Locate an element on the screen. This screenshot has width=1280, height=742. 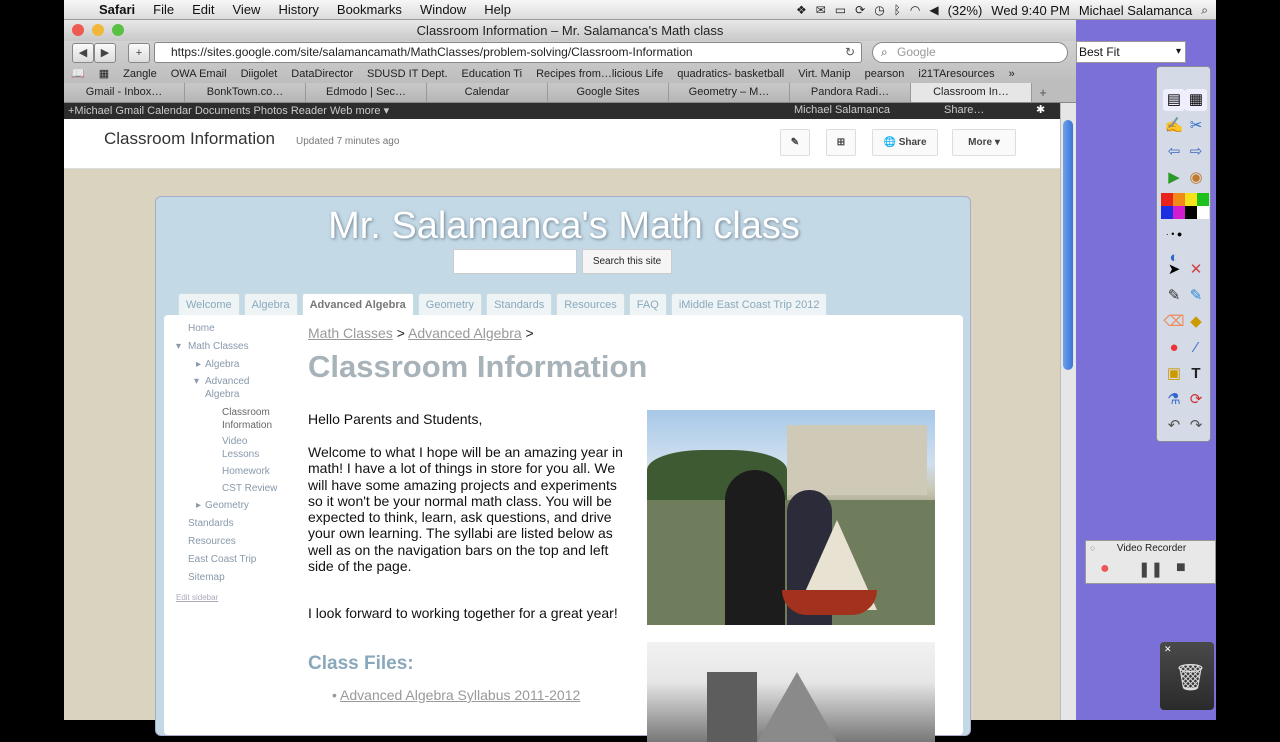
sidebar-item-classroom-information-line2: Information is located at coordinates (247, 425).